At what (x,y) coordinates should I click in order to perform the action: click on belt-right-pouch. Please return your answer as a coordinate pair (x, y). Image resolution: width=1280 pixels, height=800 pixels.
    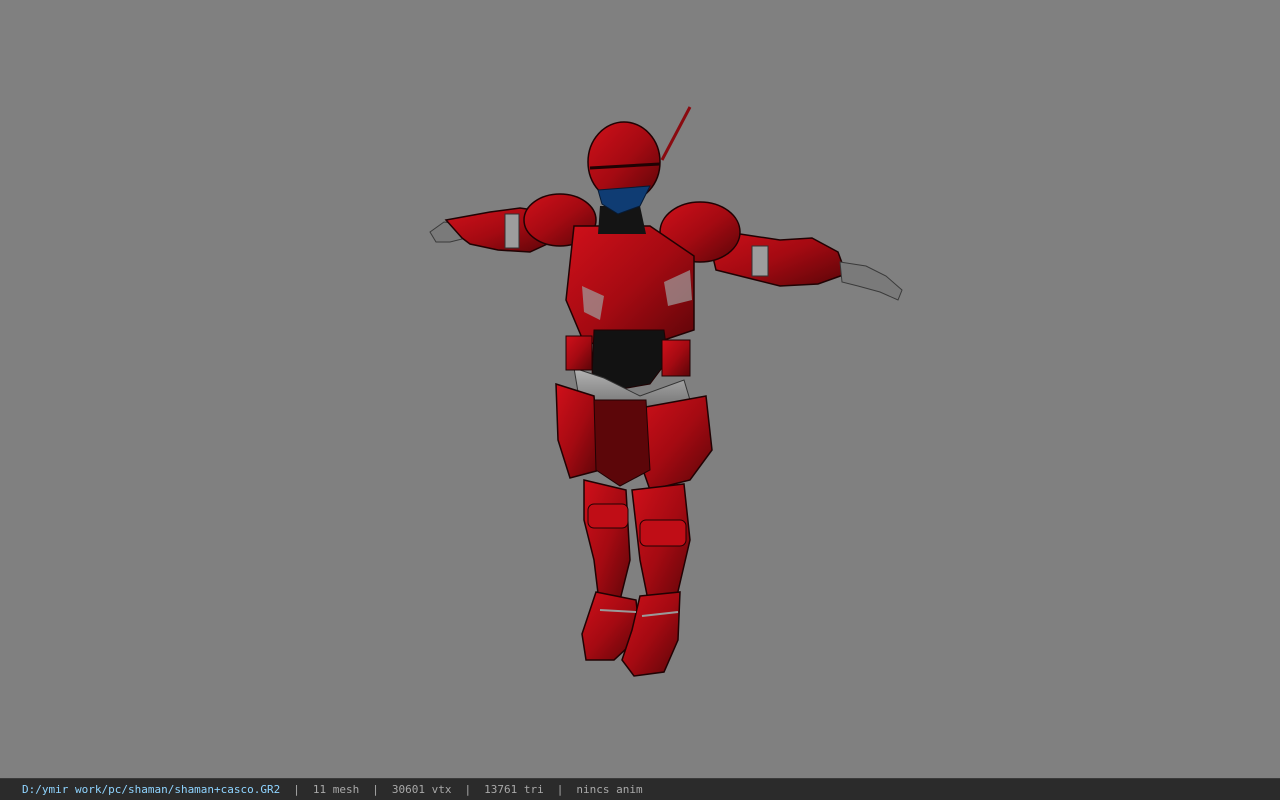
    Looking at the image, I should click on (676, 358).